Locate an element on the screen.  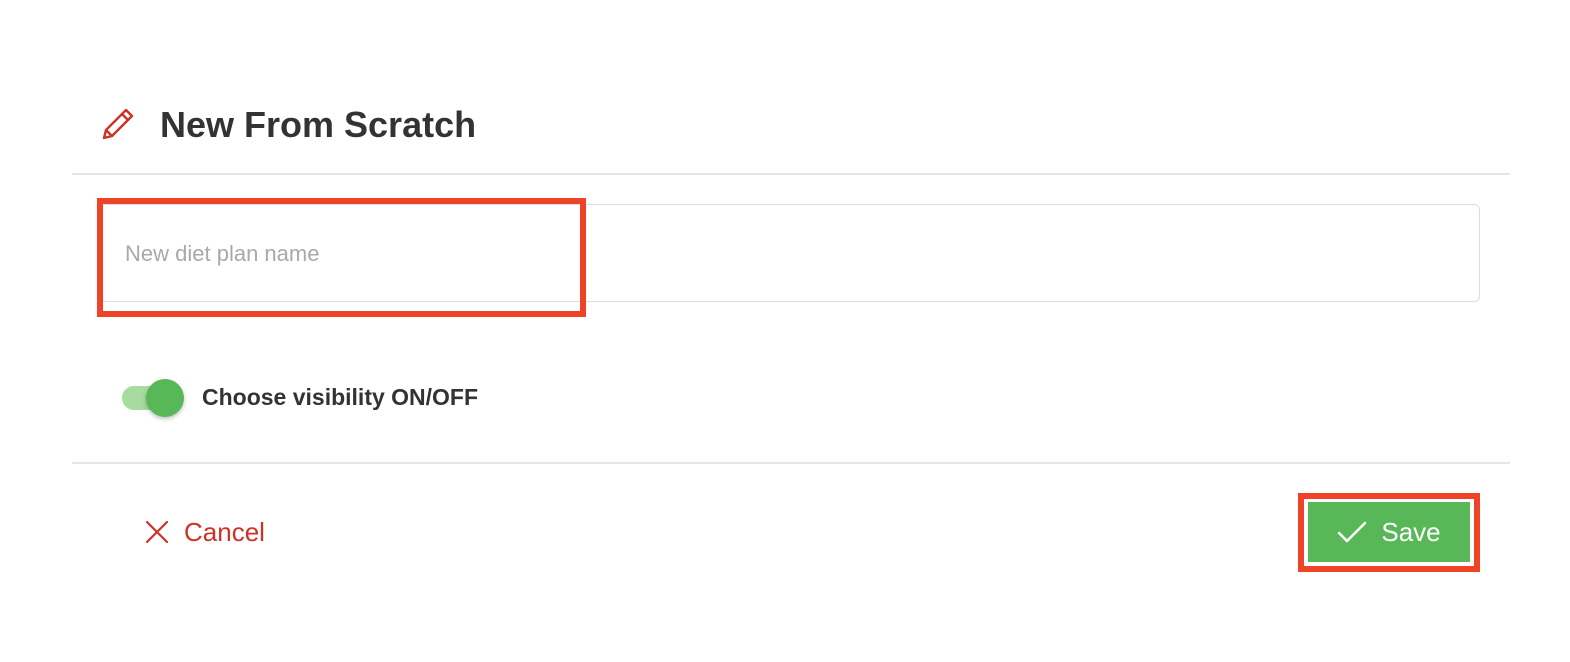
dialog-header: New From Scratch is located at coordinates (791, 124).